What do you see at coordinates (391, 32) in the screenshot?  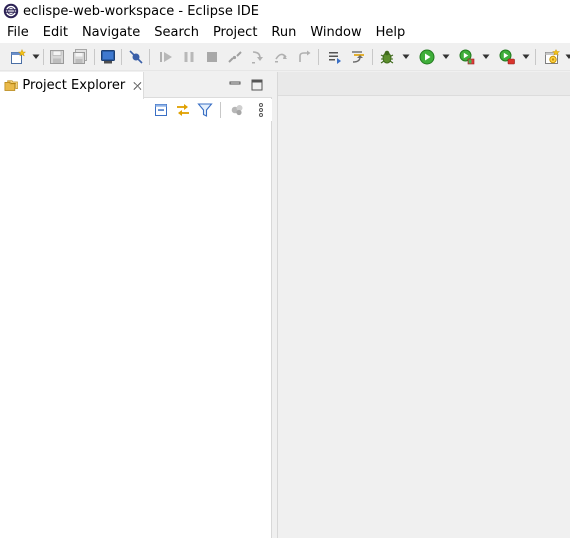 I see `menu-help: Help` at bounding box center [391, 32].